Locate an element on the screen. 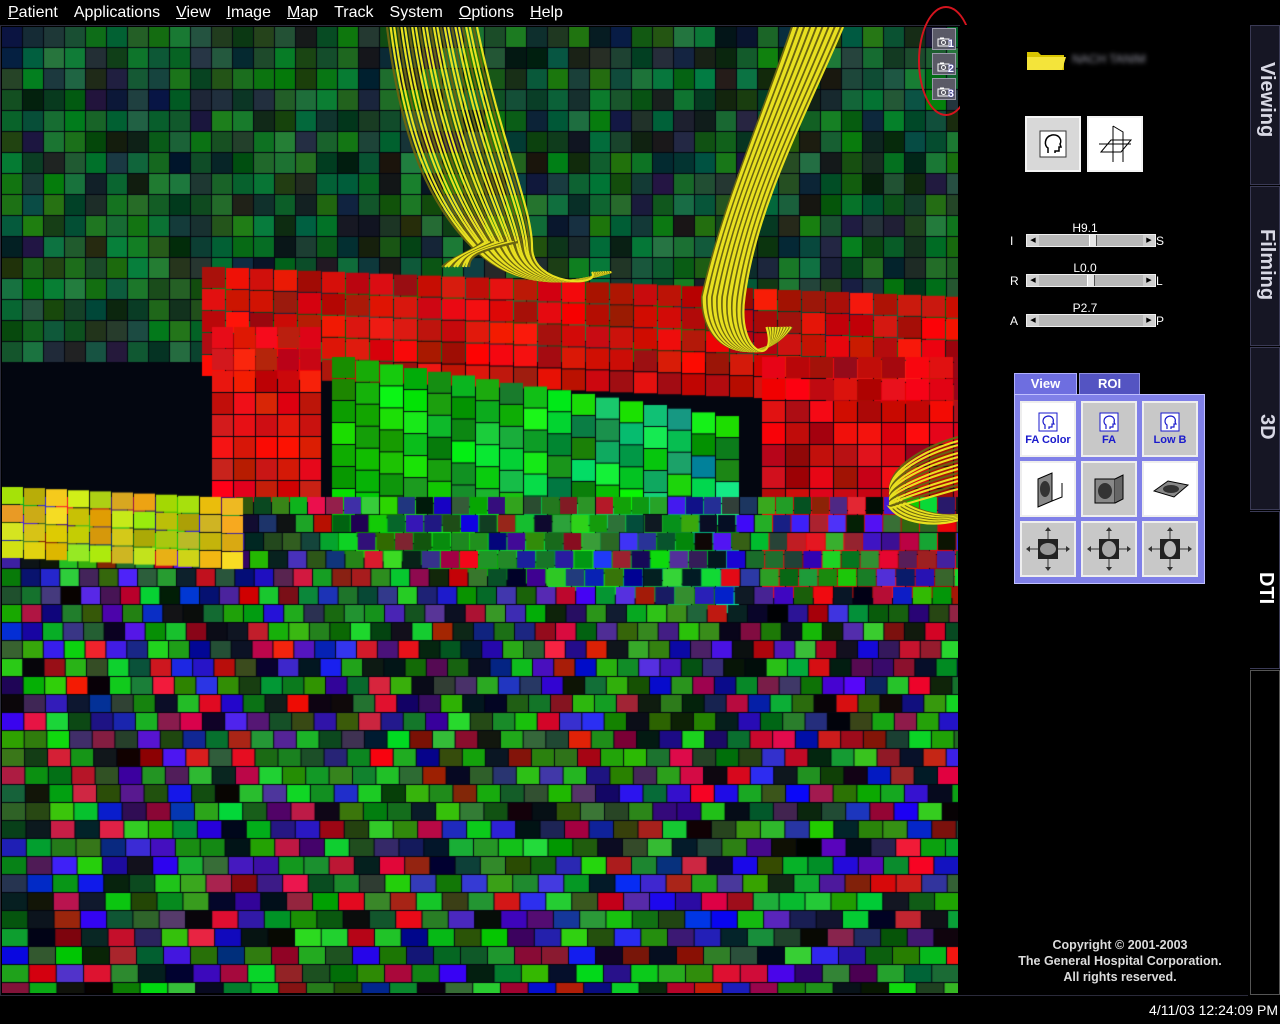 This screenshot has width=1280, height=1024. orthogonal-planes-icon is located at coordinates (1116, 143).